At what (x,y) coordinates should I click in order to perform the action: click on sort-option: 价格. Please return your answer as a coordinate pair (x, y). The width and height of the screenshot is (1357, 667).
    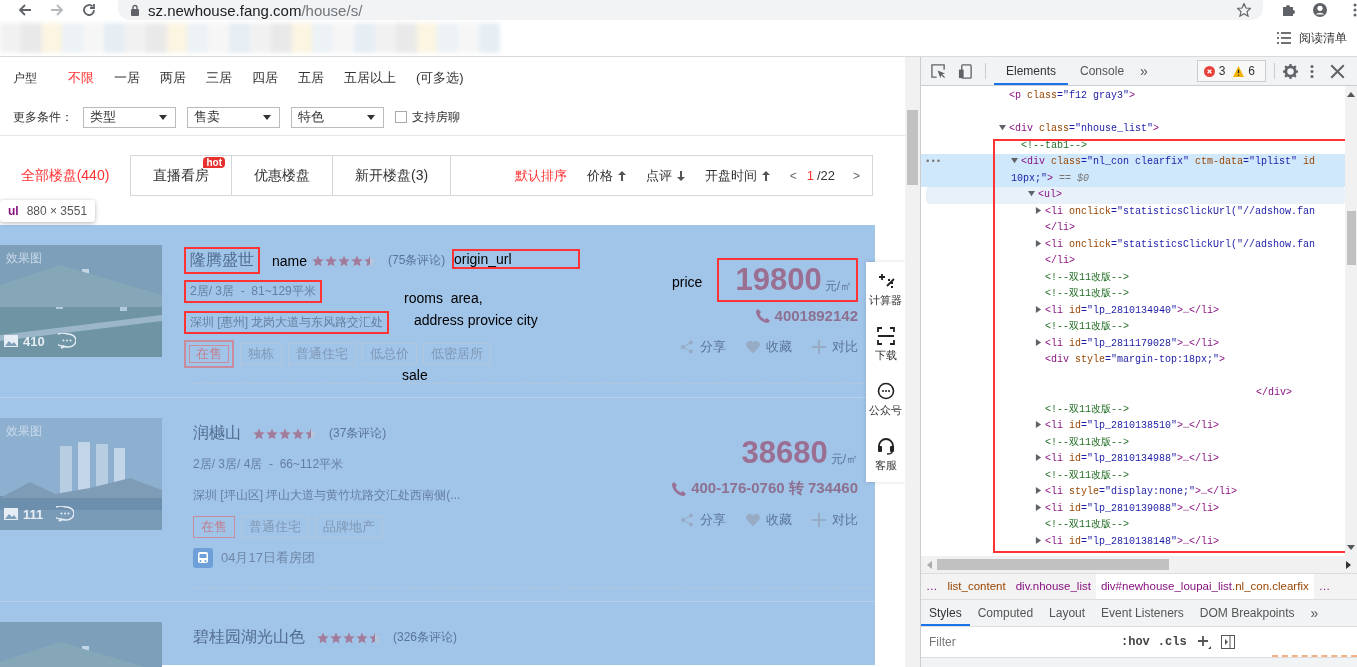
    Looking at the image, I should click on (606, 175).